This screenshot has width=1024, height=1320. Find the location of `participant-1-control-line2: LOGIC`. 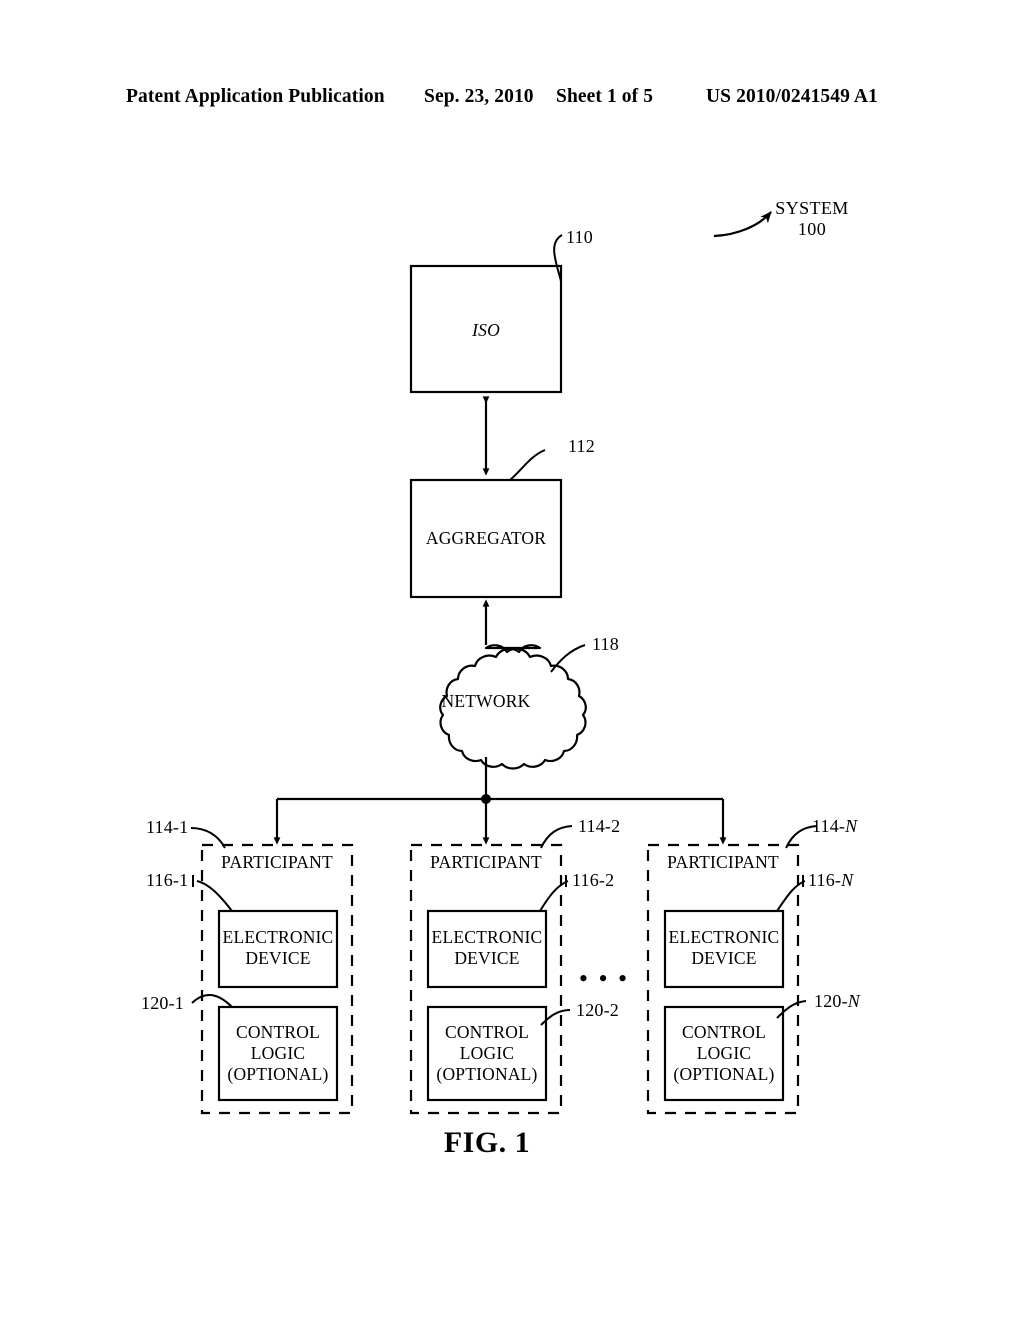

participant-1-control-line2: LOGIC is located at coordinates (278, 1053).